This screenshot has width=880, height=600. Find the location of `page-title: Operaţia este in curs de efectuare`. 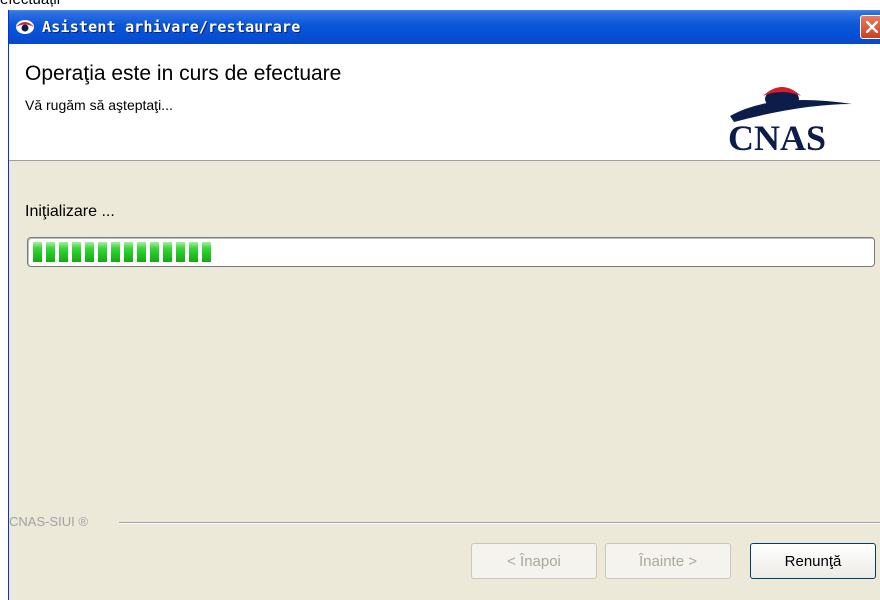

page-title: Operaţia este in curs de efectuare is located at coordinates (183, 73).